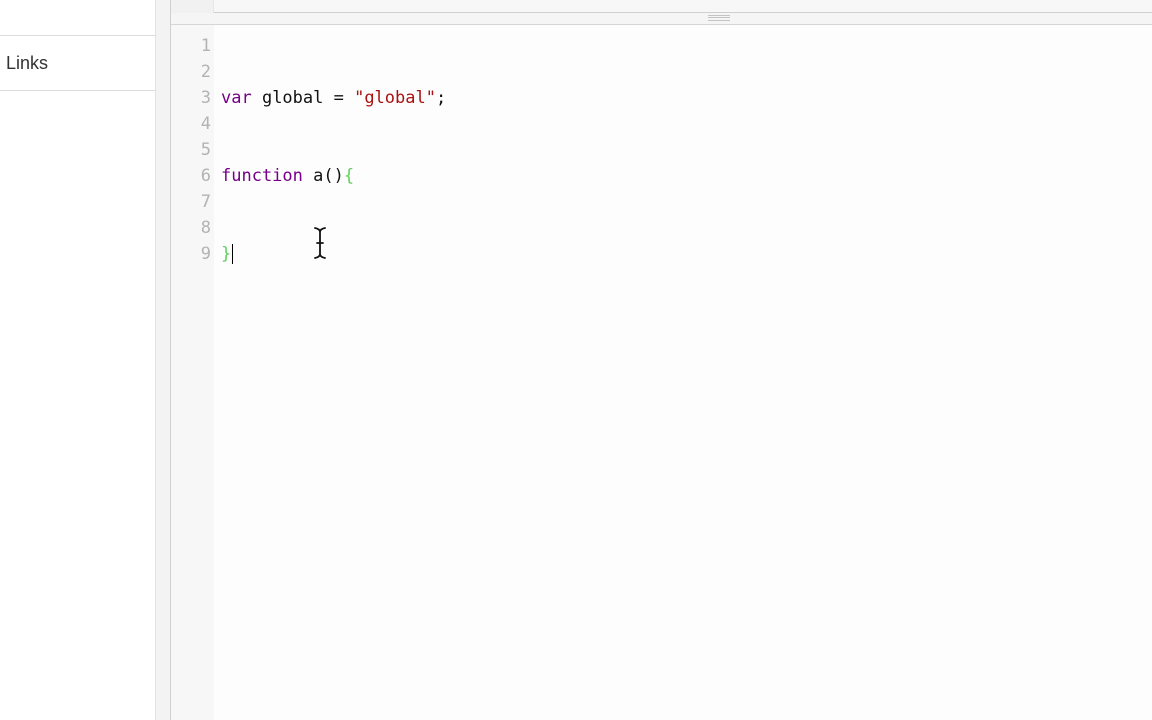 This screenshot has width=1152, height=720. I want to click on string-token: "global", so click(395, 98).